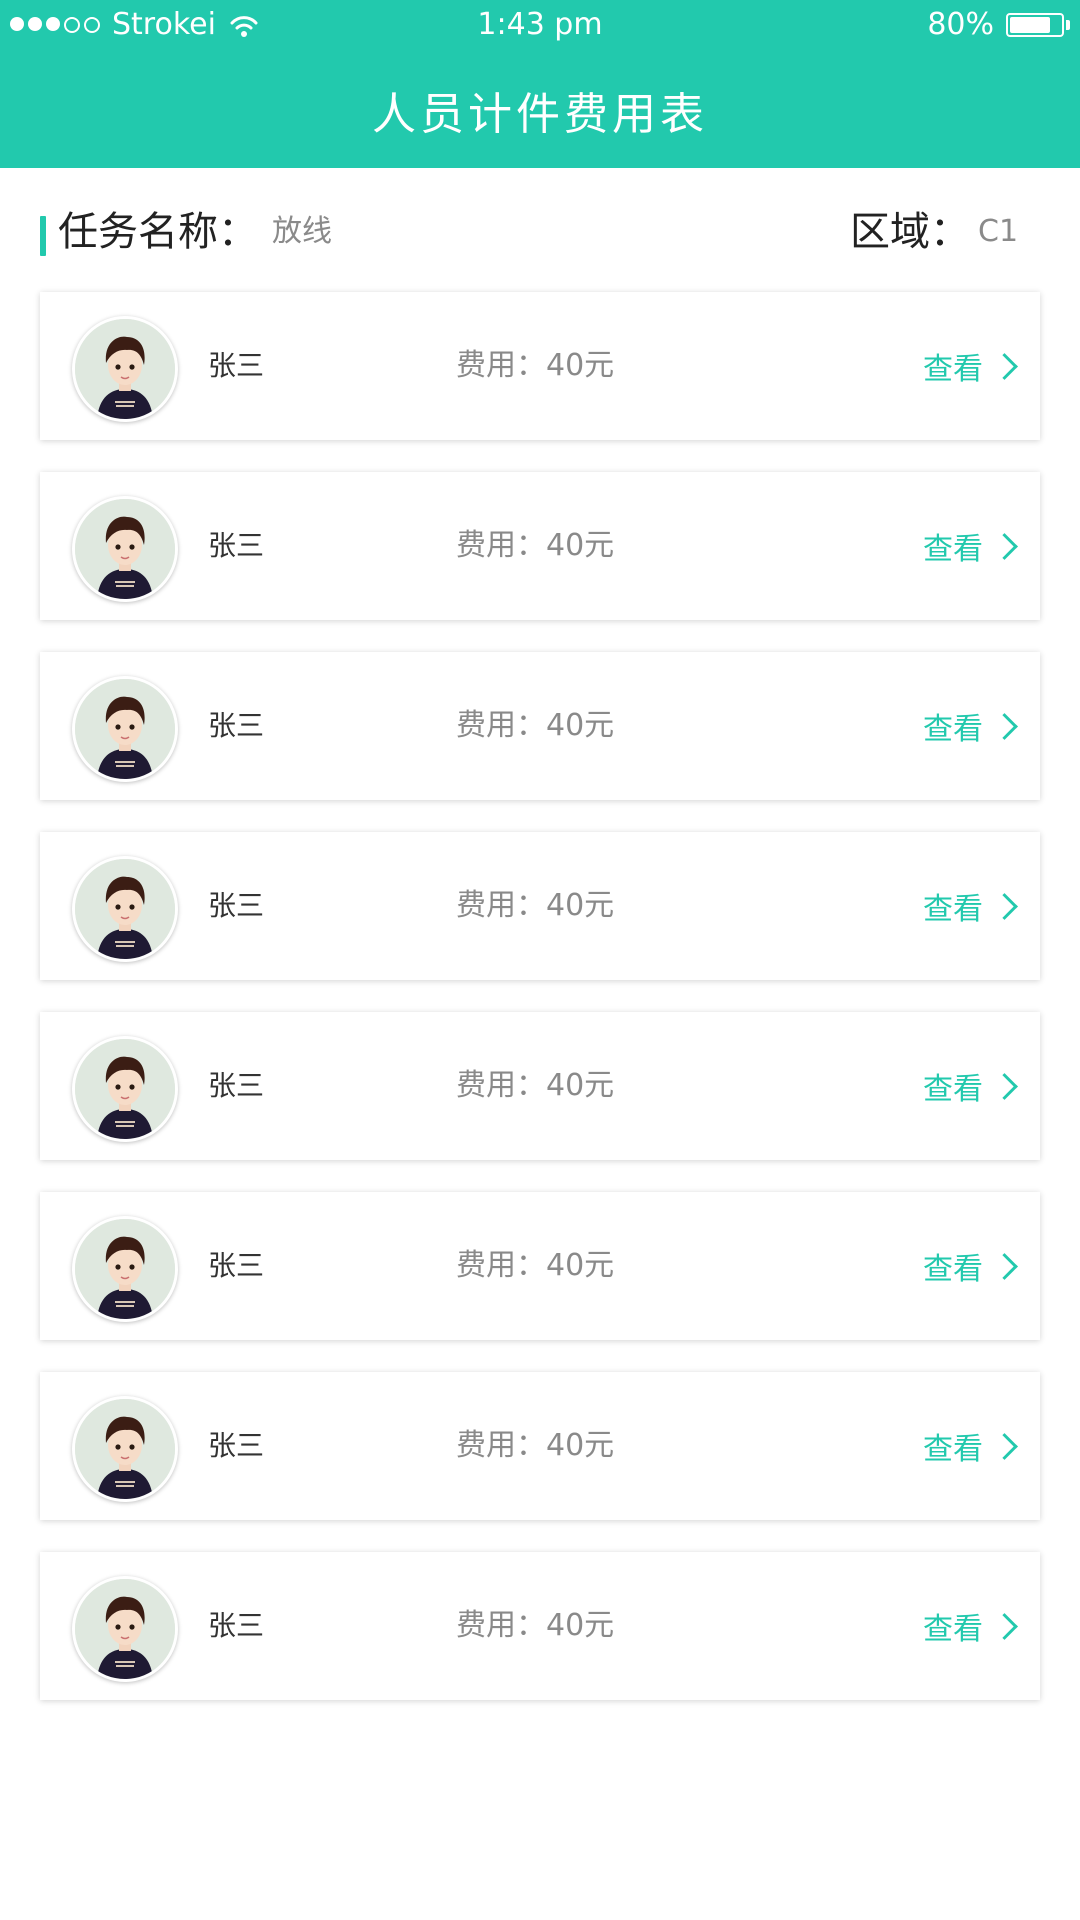  Describe the element at coordinates (540, 114) in the screenshot. I see `page-title: 人员计件费用表` at that location.